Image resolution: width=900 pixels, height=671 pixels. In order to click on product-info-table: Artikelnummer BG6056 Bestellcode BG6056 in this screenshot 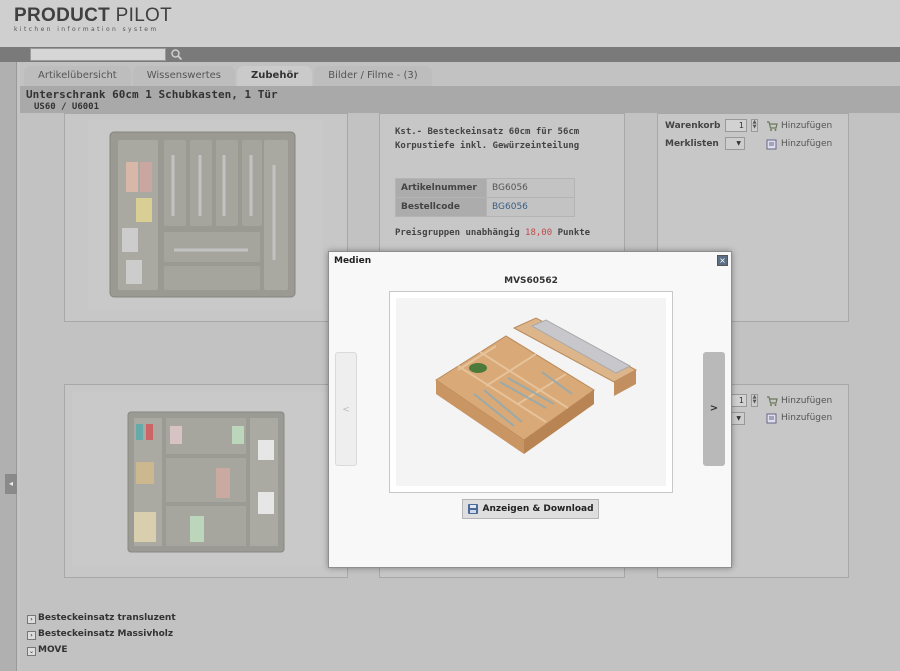, I will do `click(485, 197)`.